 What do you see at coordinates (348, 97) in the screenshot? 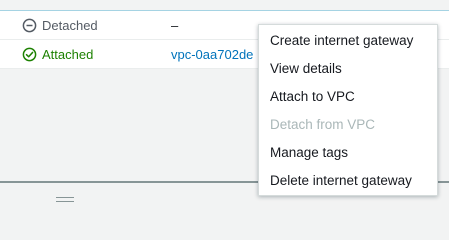
I see `menu-item-attach-to-vpc: Attach to VPC` at bounding box center [348, 97].